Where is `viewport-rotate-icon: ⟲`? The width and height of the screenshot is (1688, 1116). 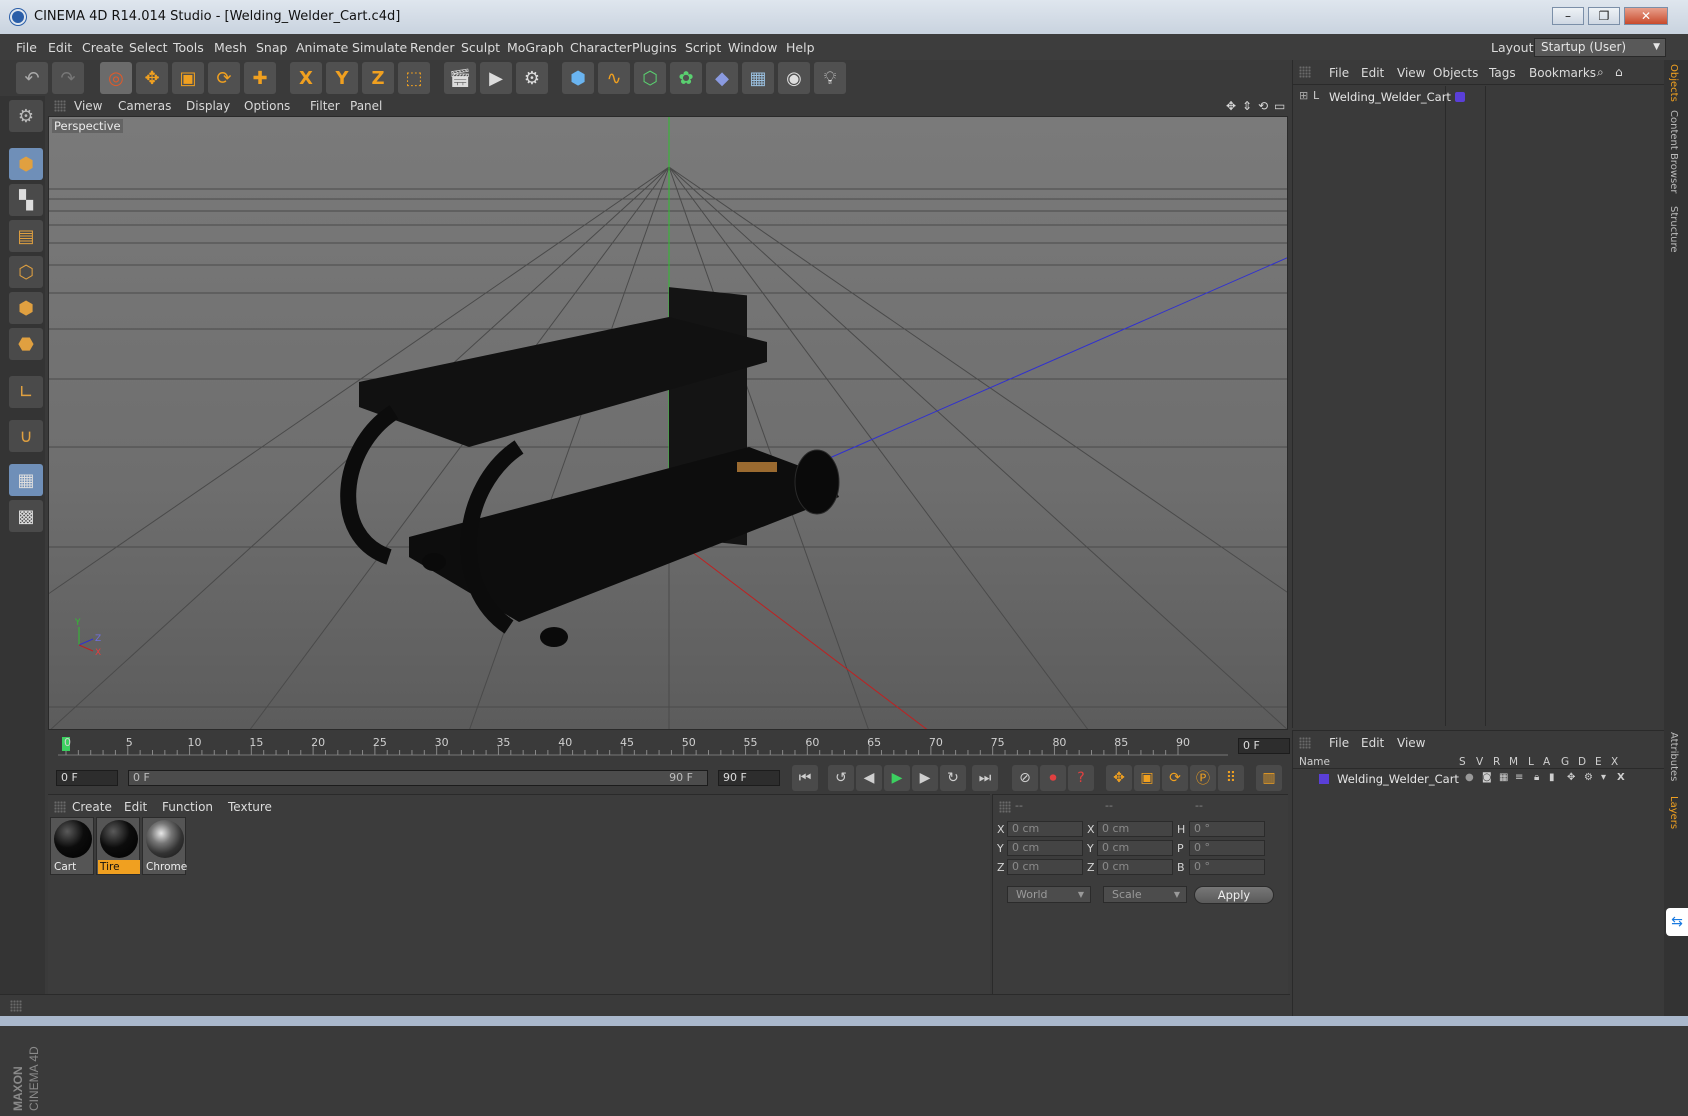
viewport-rotate-icon: ⟲ is located at coordinates (1263, 106).